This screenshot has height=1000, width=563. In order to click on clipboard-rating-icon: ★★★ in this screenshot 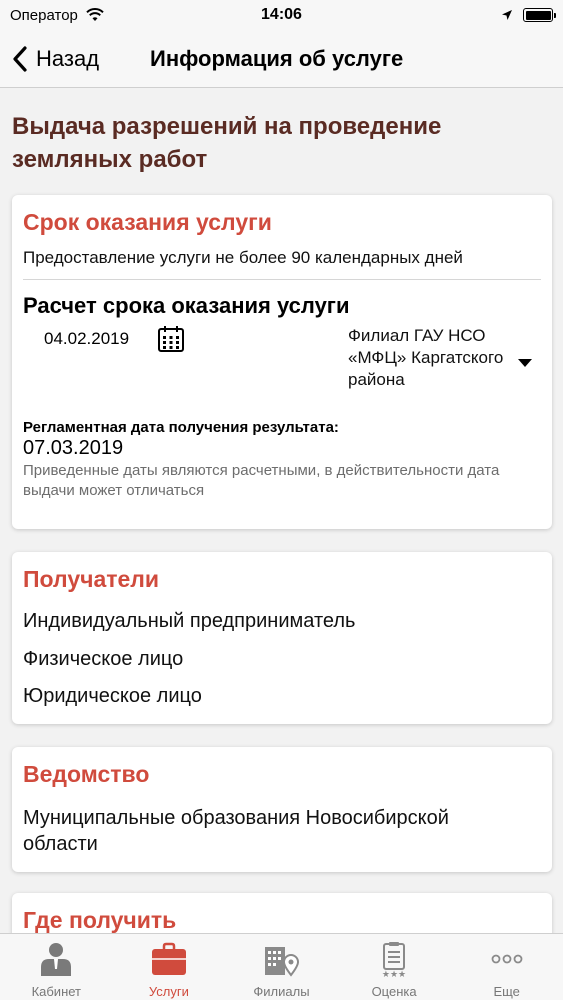, I will do `click(394, 959)`.